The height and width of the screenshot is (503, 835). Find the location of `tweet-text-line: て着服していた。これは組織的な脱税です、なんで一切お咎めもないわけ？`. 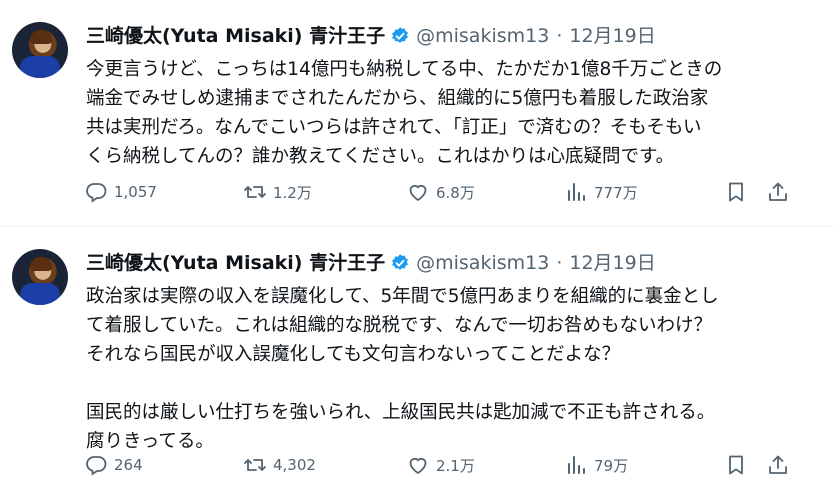

tweet-text-line: て着服していた。これは組織的な脱税です、なんで一切お咎めもないわけ？ is located at coordinates (399, 325).